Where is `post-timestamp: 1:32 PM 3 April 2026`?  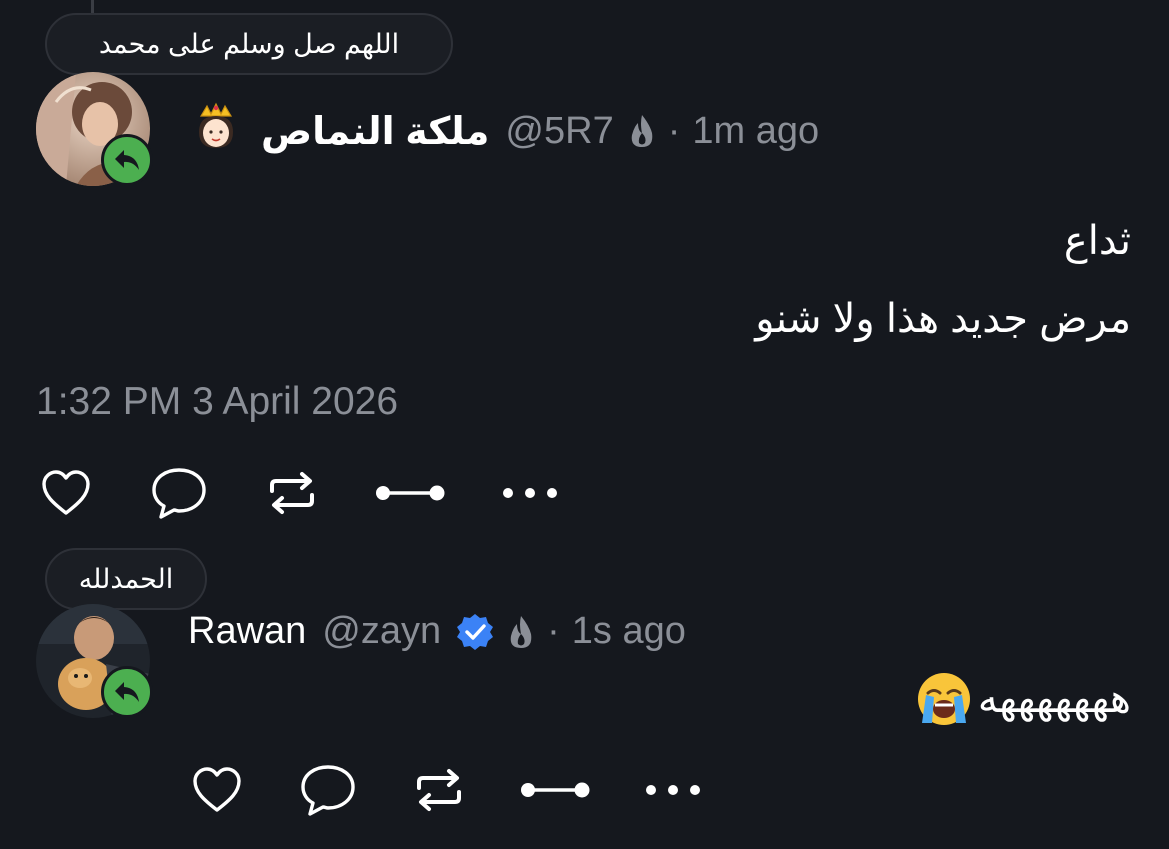 post-timestamp: 1:32 PM 3 April 2026 is located at coordinates (217, 401).